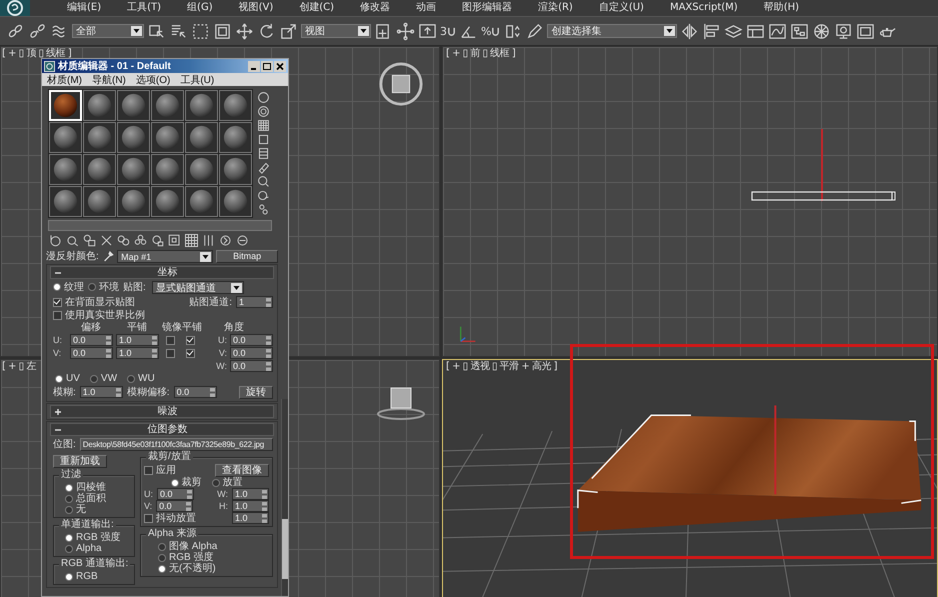 The width and height of the screenshot is (938, 597). What do you see at coordinates (225, 240) in the screenshot?
I see `go-forward-icon` at bounding box center [225, 240].